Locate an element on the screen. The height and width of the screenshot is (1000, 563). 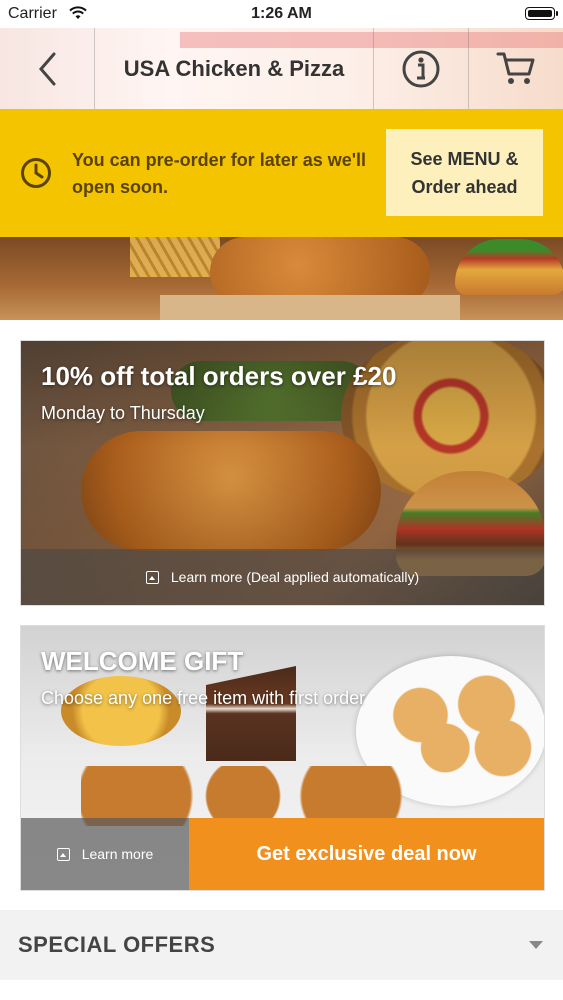
cta-line-2: Order ahead is located at coordinates (464, 186).